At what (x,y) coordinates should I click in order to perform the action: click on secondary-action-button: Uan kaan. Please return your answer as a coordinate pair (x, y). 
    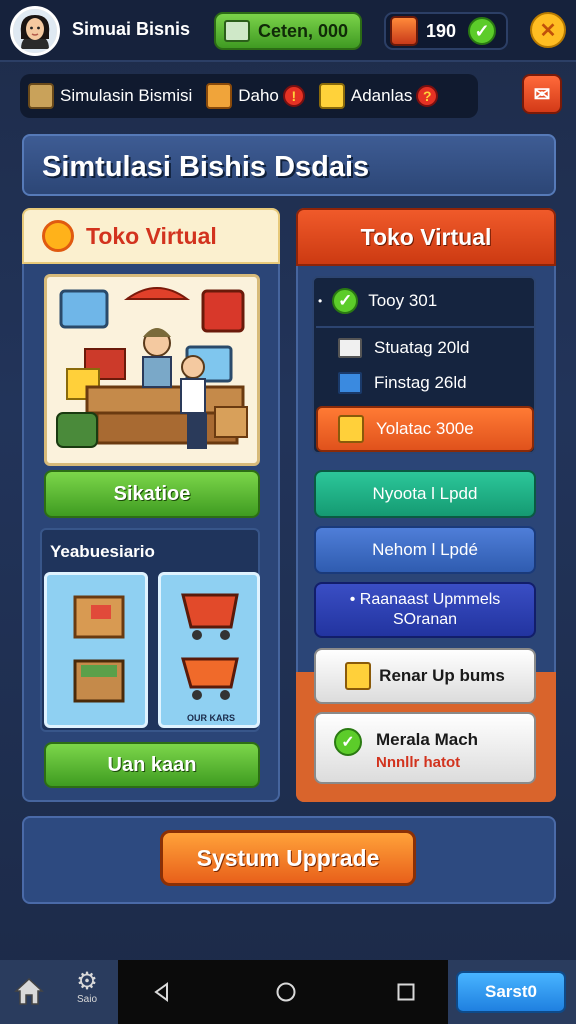
    Looking at the image, I should click on (152, 765).